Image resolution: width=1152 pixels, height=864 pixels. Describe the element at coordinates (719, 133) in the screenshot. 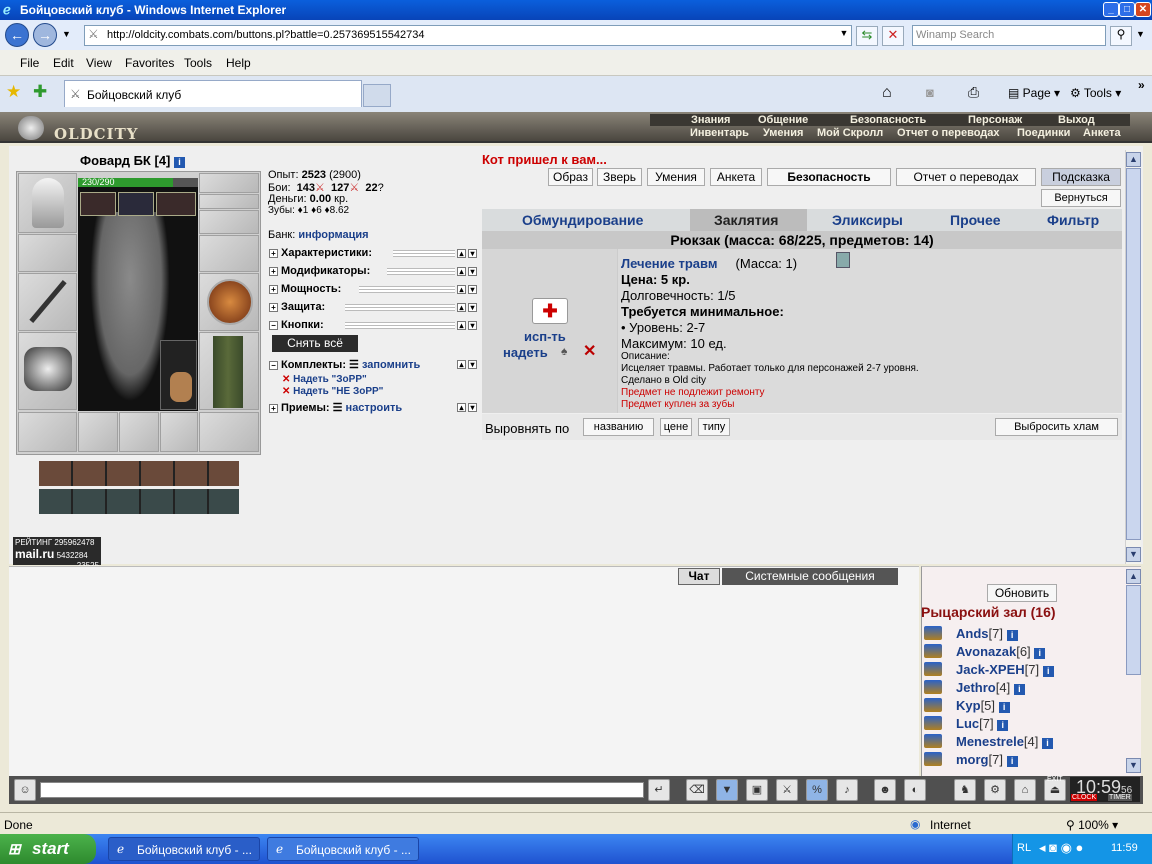

I see `nav-inventory: Инвентарь` at that location.